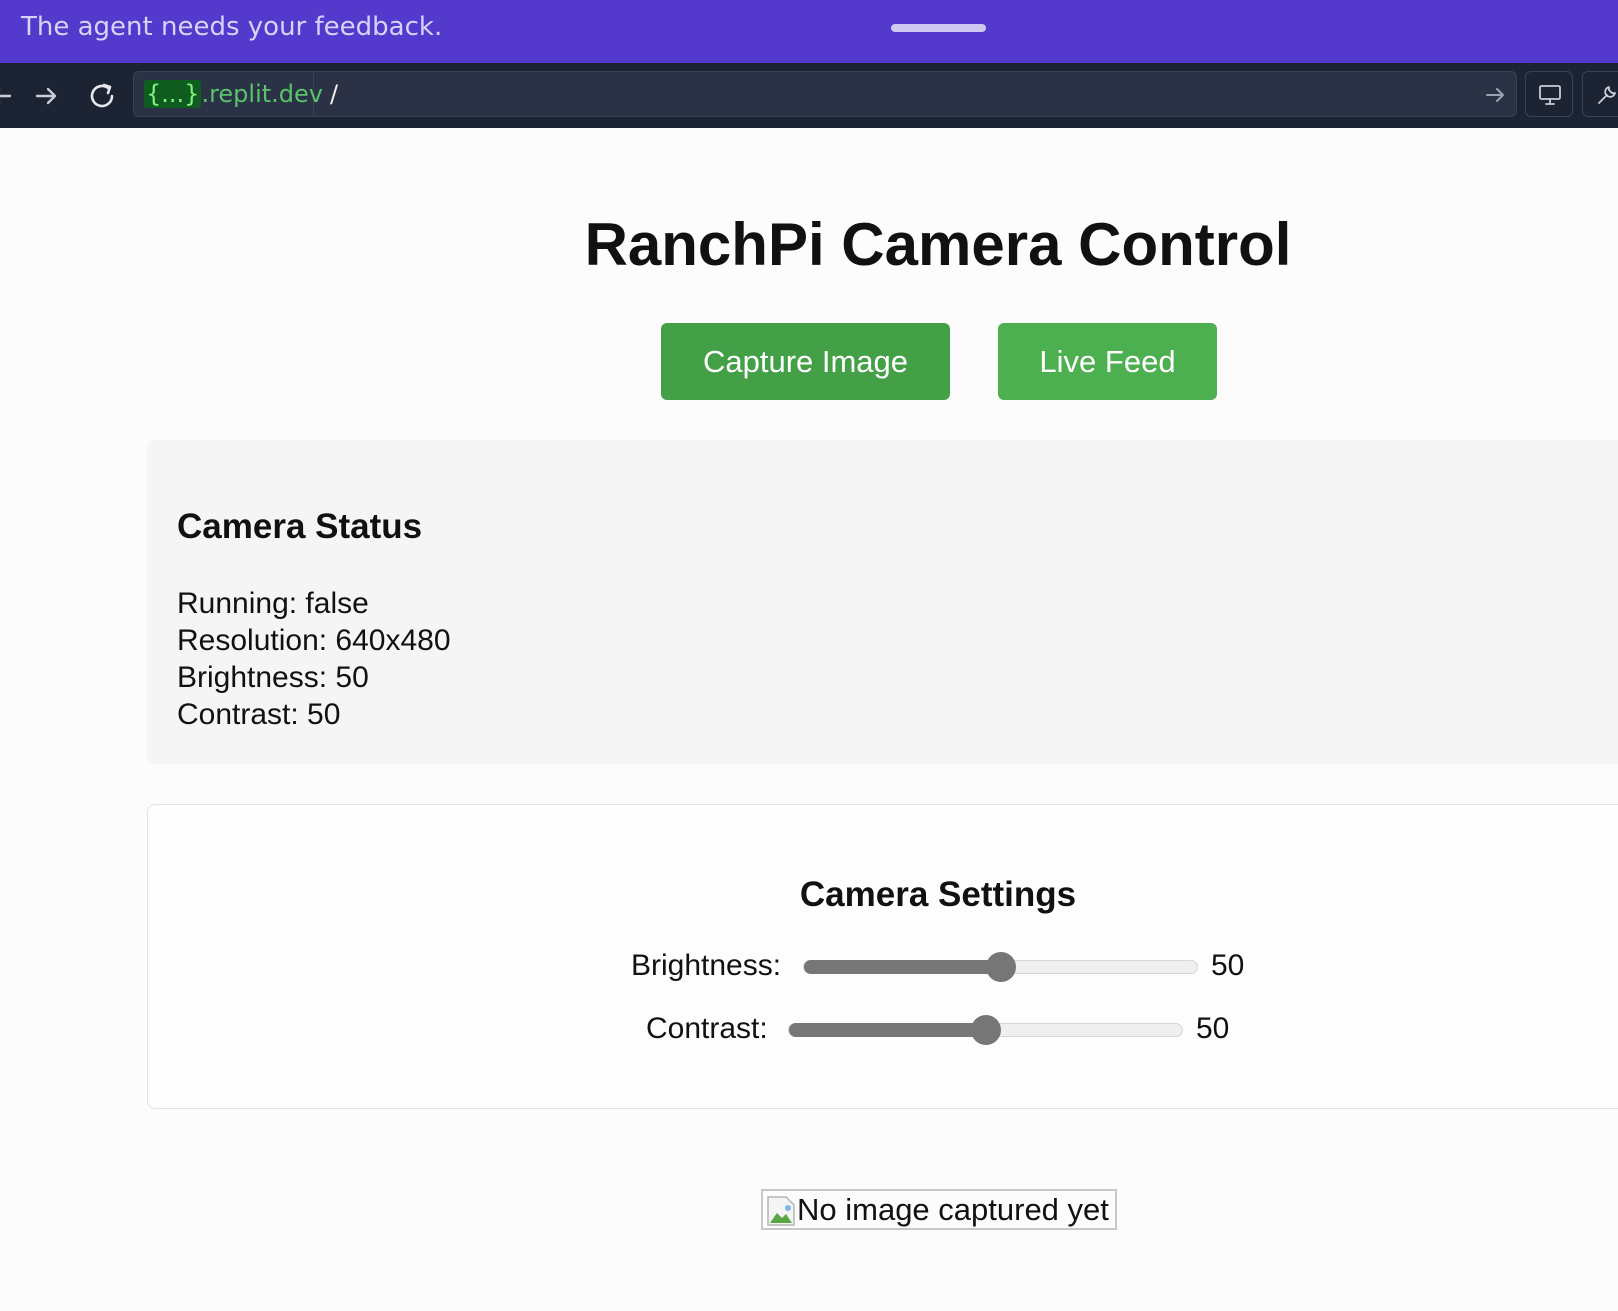  I want to click on capture-image-button: Capture Image, so click(805, 361).